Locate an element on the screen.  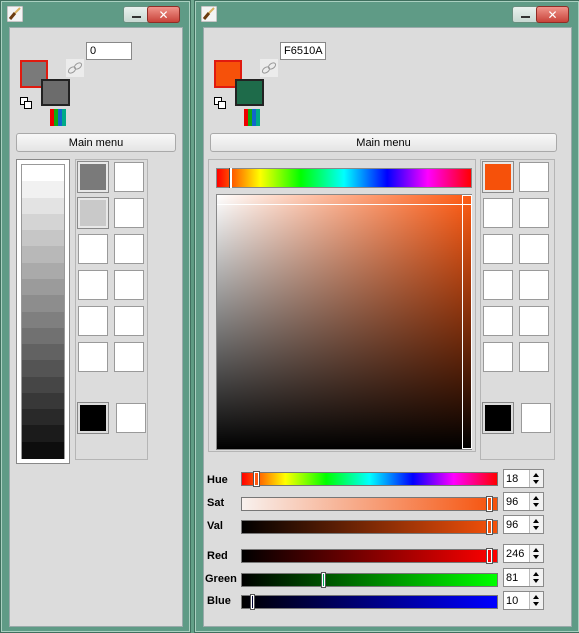
hue-spinbox: 18 is located at coordinates (523, 478).